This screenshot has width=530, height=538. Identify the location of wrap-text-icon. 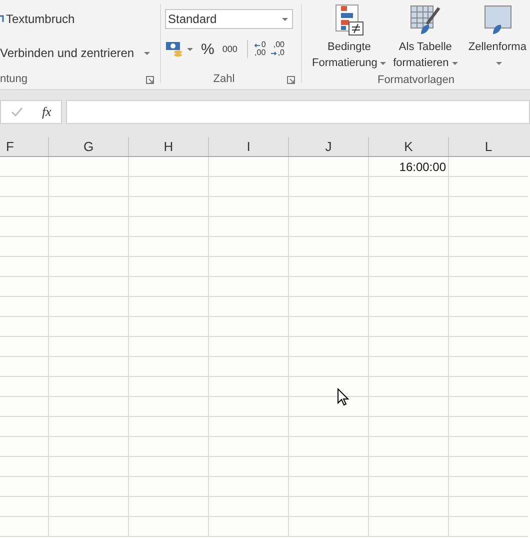
(2, 19).